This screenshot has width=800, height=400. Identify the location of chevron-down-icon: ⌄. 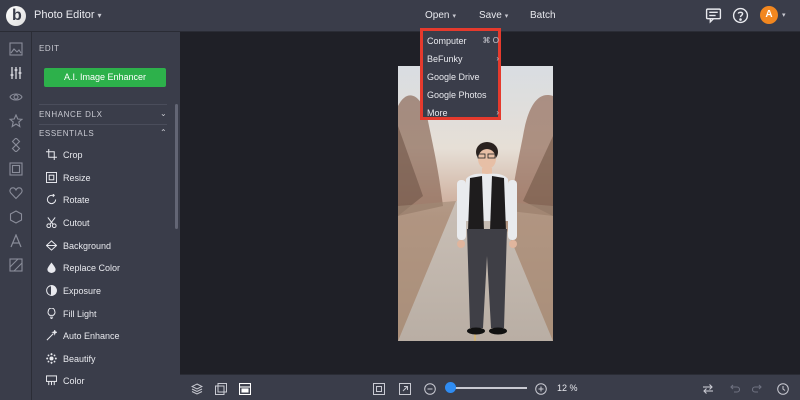
(163, 113).